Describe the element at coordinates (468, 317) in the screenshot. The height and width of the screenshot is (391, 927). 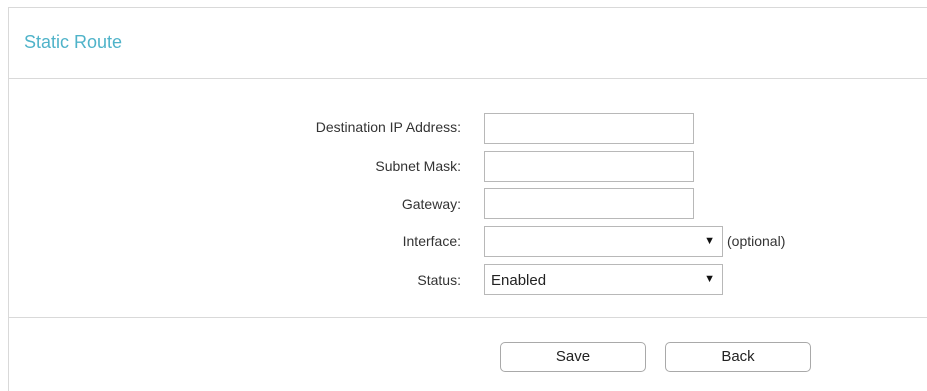
I see `footer-divider` at that location.